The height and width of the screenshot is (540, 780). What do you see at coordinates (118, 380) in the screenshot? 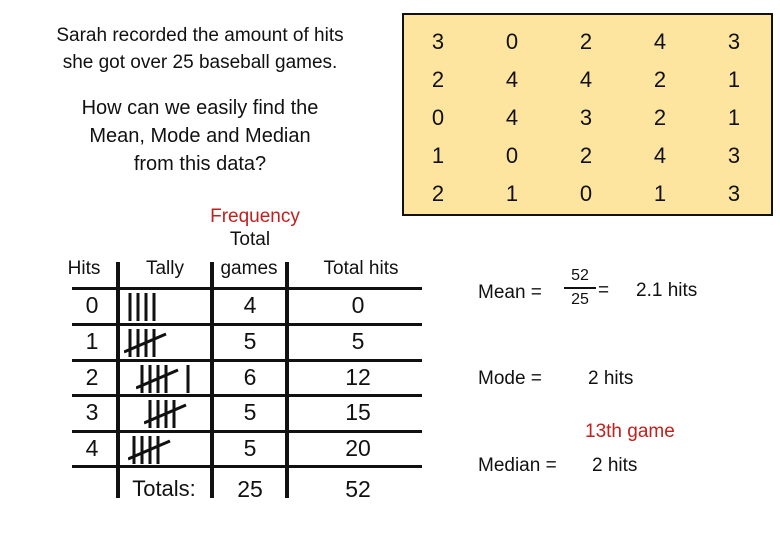
I see `table-divider-hits-tally` at bounding box center [118, 380].